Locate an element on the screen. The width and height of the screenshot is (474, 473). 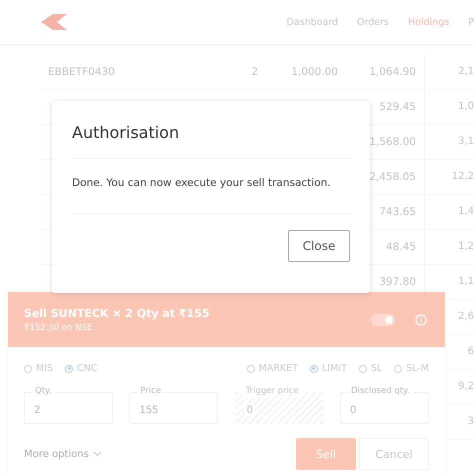
table-cell-text: 2,458.05 is located at coordinates (392, 177).